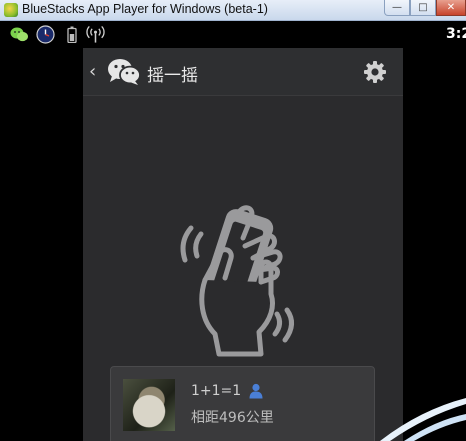 Image resolution: width=466 pixels, height=441 pixels. Describe the element at coordinates (45, 34) in the screenshot. I see `clock-app-icon` at that location.